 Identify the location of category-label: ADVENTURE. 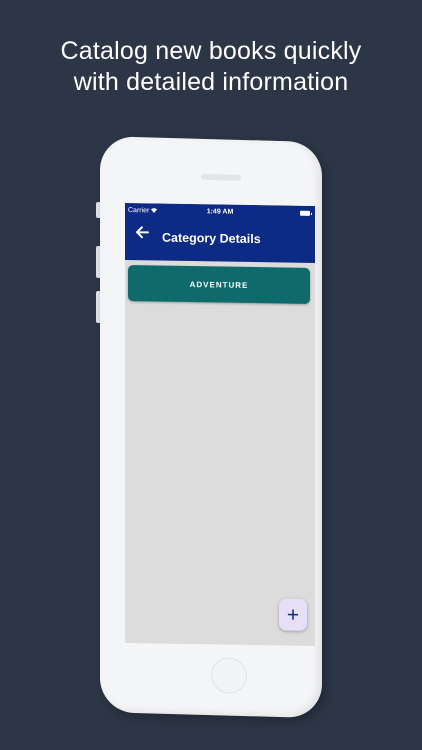
(219, 284).